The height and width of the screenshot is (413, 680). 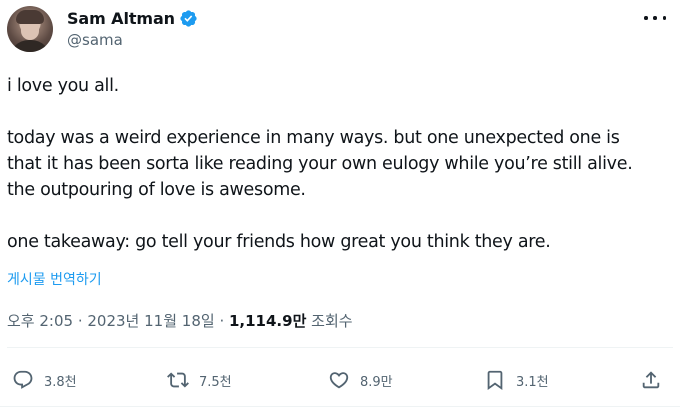 What do you see at coordinates (30, 29) in the screenshot?
I see `avatar` at bounding box center [30, 29].